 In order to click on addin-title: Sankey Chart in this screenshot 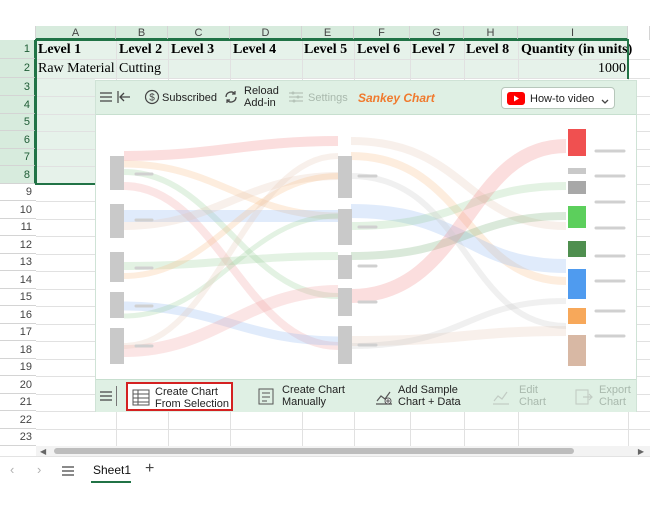, I will do `click(396, 98)`.